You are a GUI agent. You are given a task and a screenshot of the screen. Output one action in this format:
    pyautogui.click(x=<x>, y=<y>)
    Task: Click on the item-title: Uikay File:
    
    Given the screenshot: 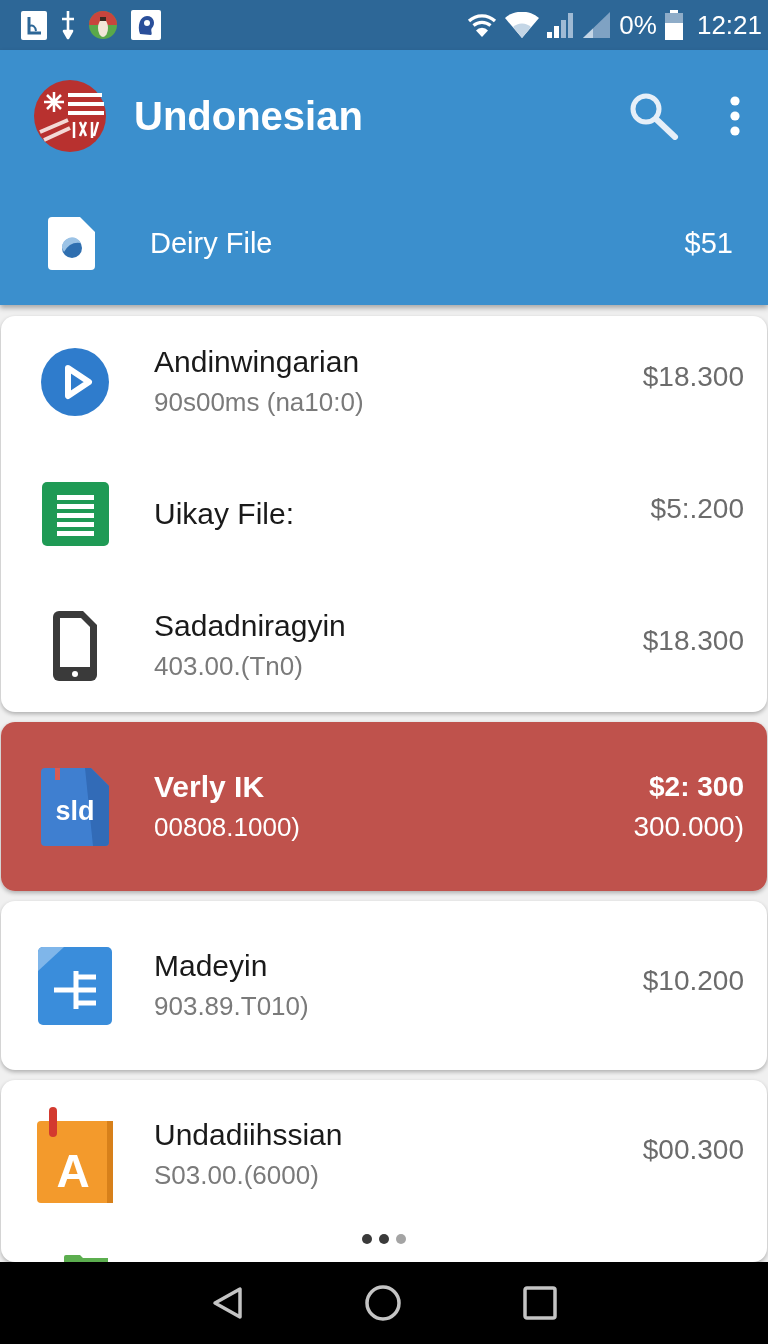 What is the action you would take?
    pyautogui.click(x=225, y=514)
    